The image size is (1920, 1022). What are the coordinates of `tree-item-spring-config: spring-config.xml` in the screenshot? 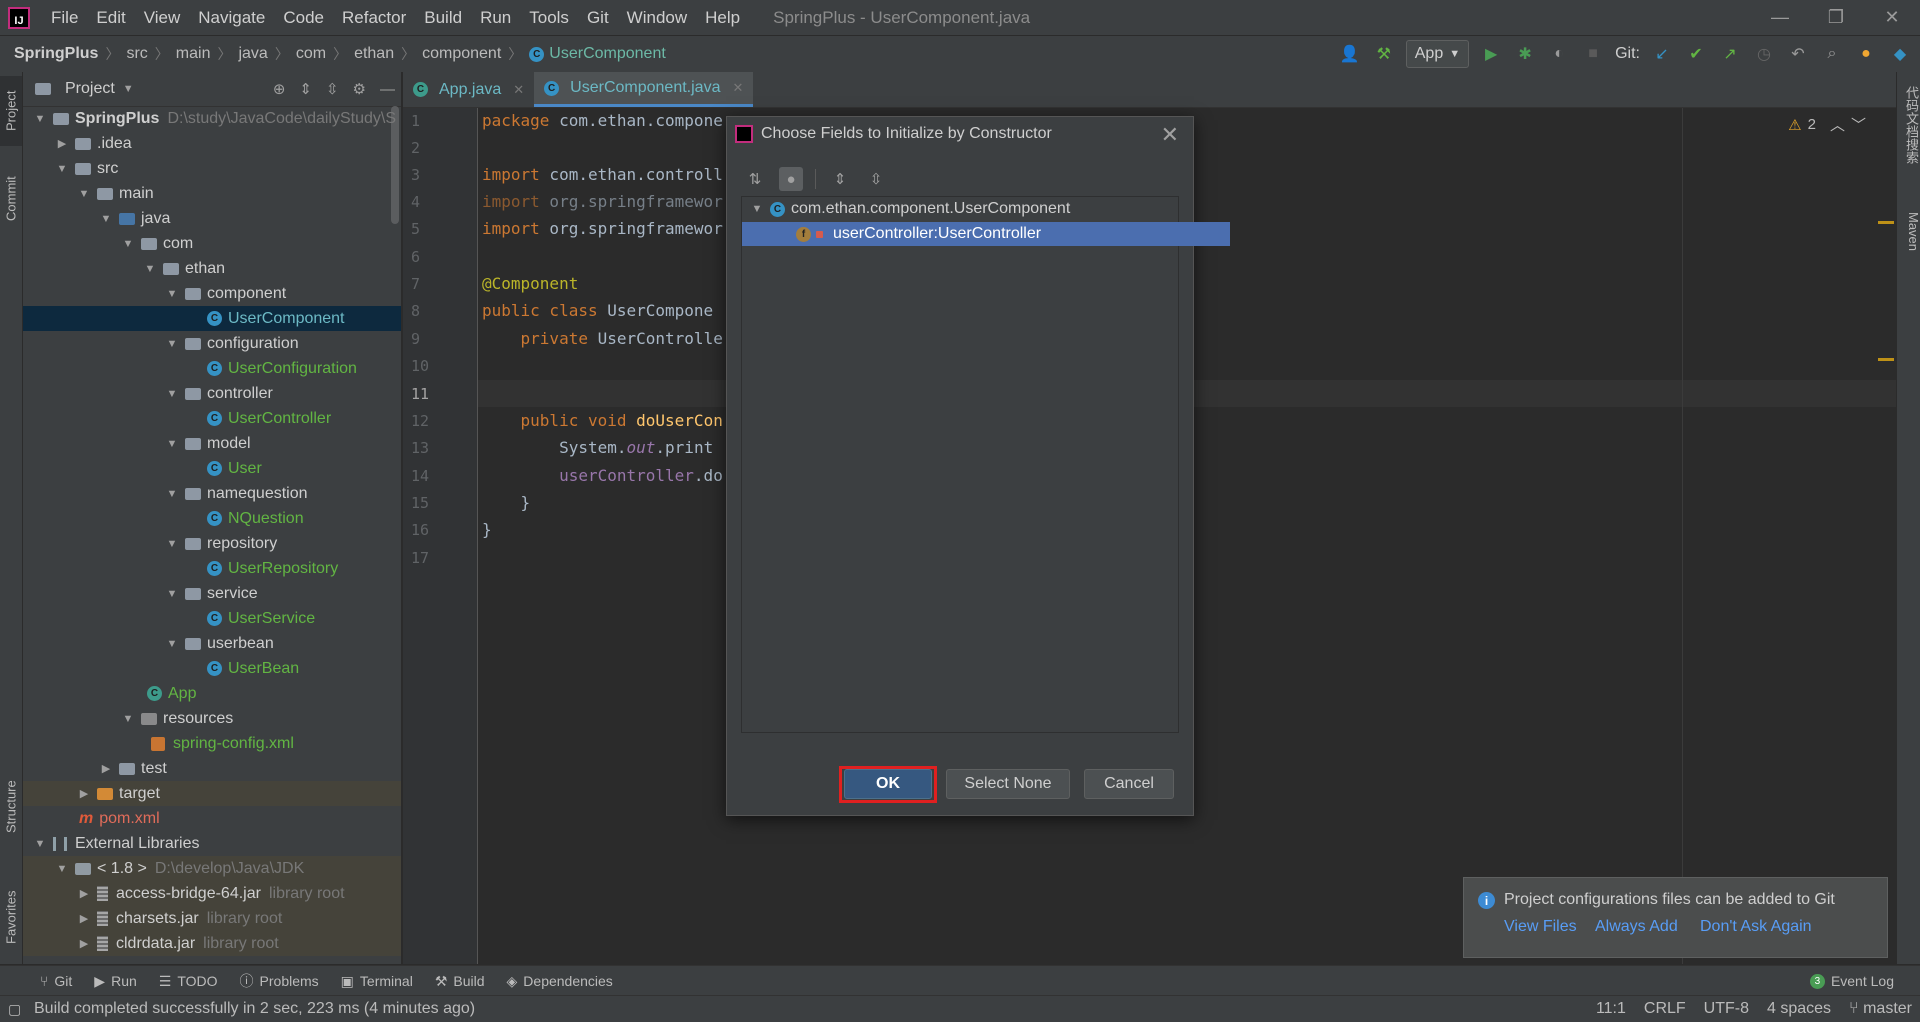 It's located at (212, 743).